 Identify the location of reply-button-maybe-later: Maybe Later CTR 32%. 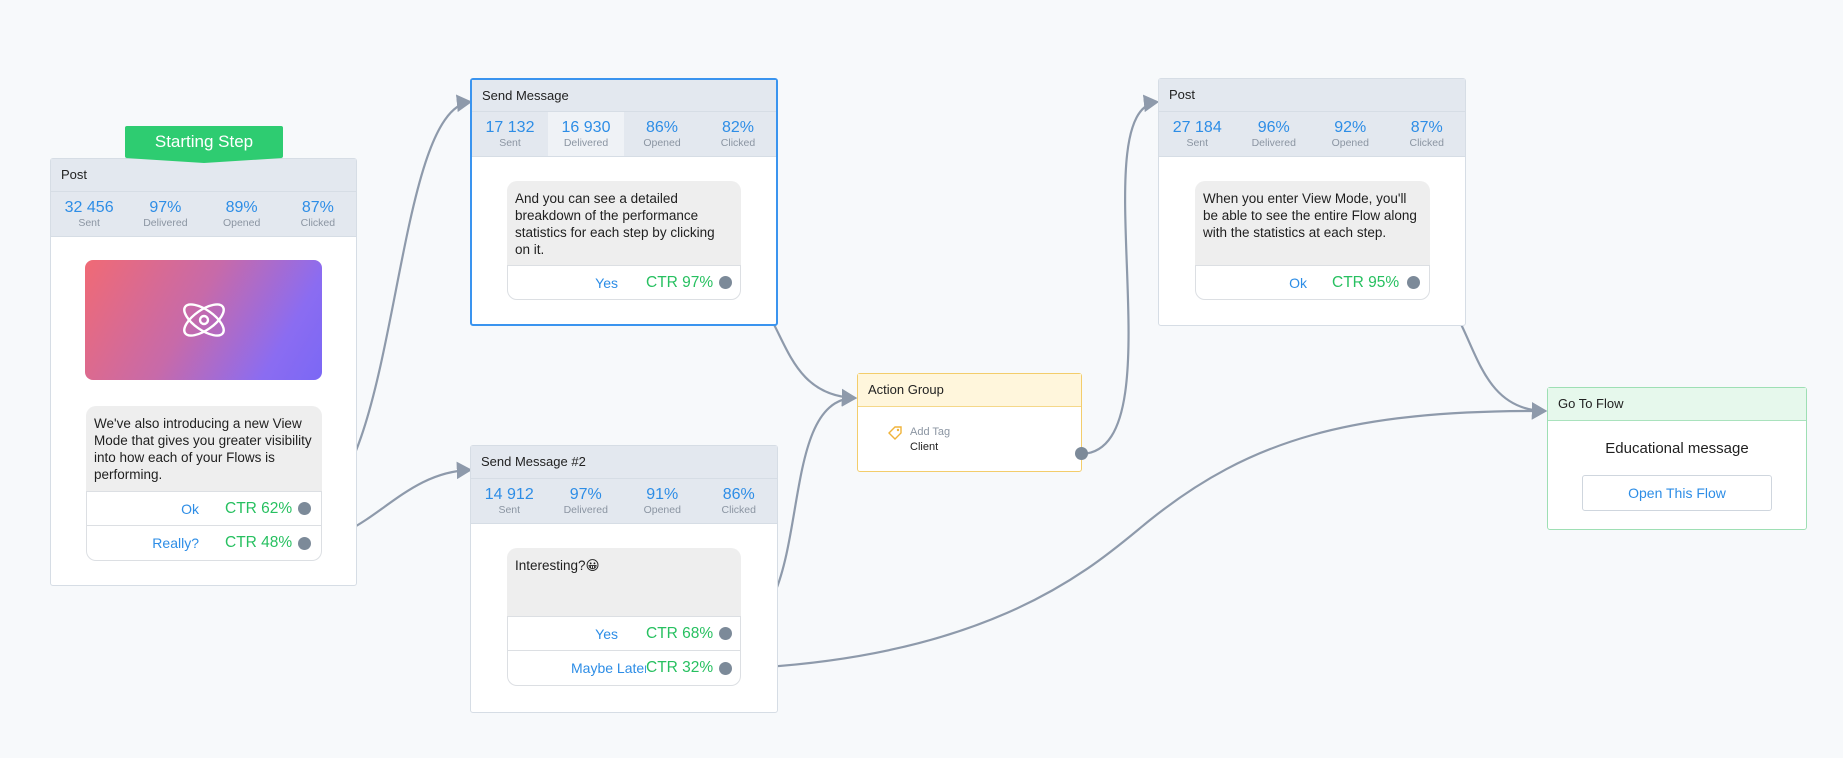
(624, 668).